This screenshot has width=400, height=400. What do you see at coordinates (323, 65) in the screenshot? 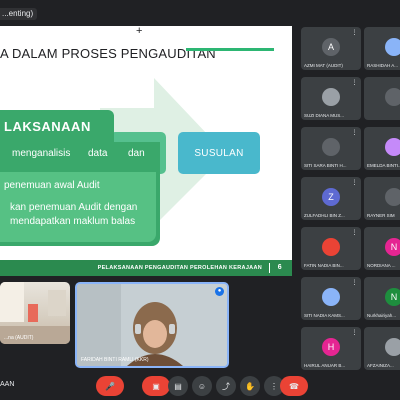
I see `participant-name: AZMI MAT (AUDIT)` at bounding box center [323, 65].